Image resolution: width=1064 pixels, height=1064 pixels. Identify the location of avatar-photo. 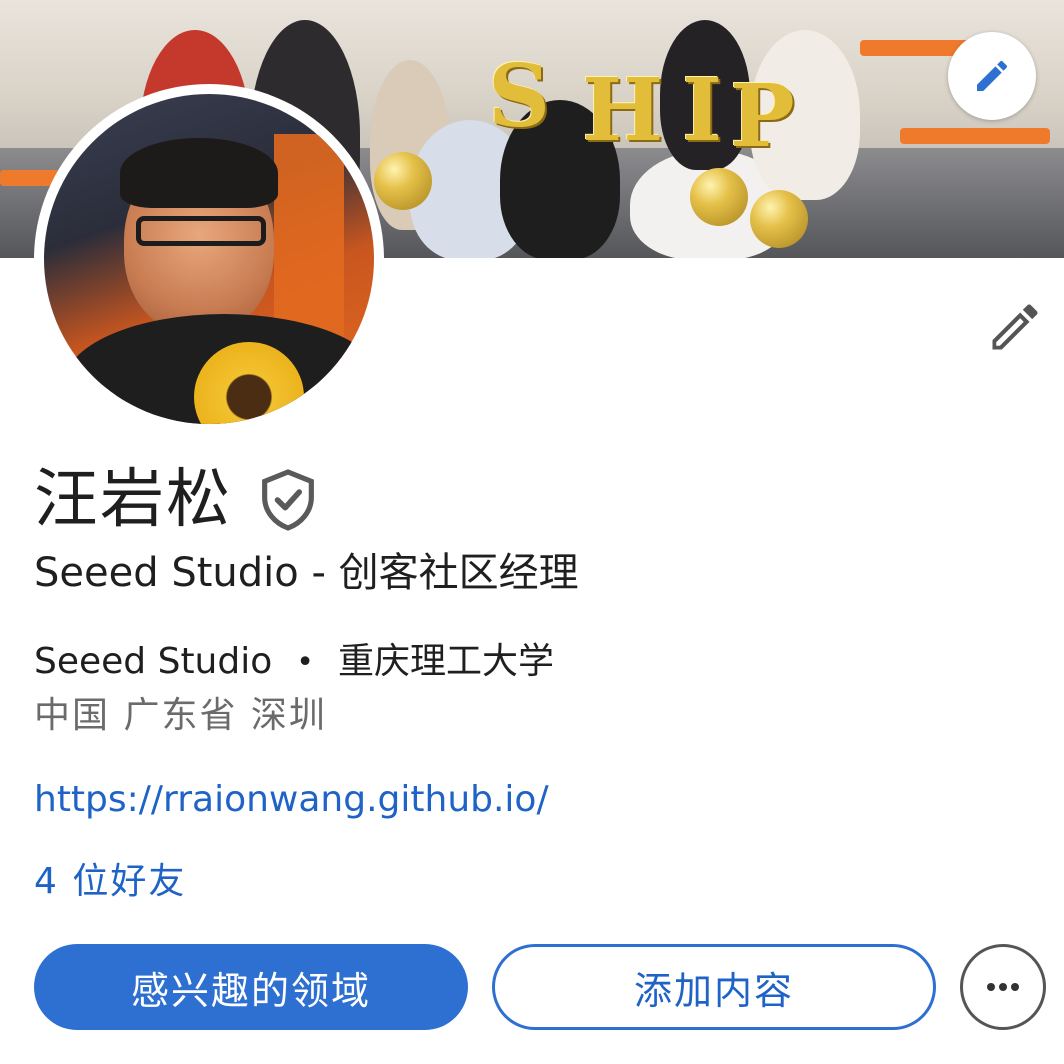
(209, 259).